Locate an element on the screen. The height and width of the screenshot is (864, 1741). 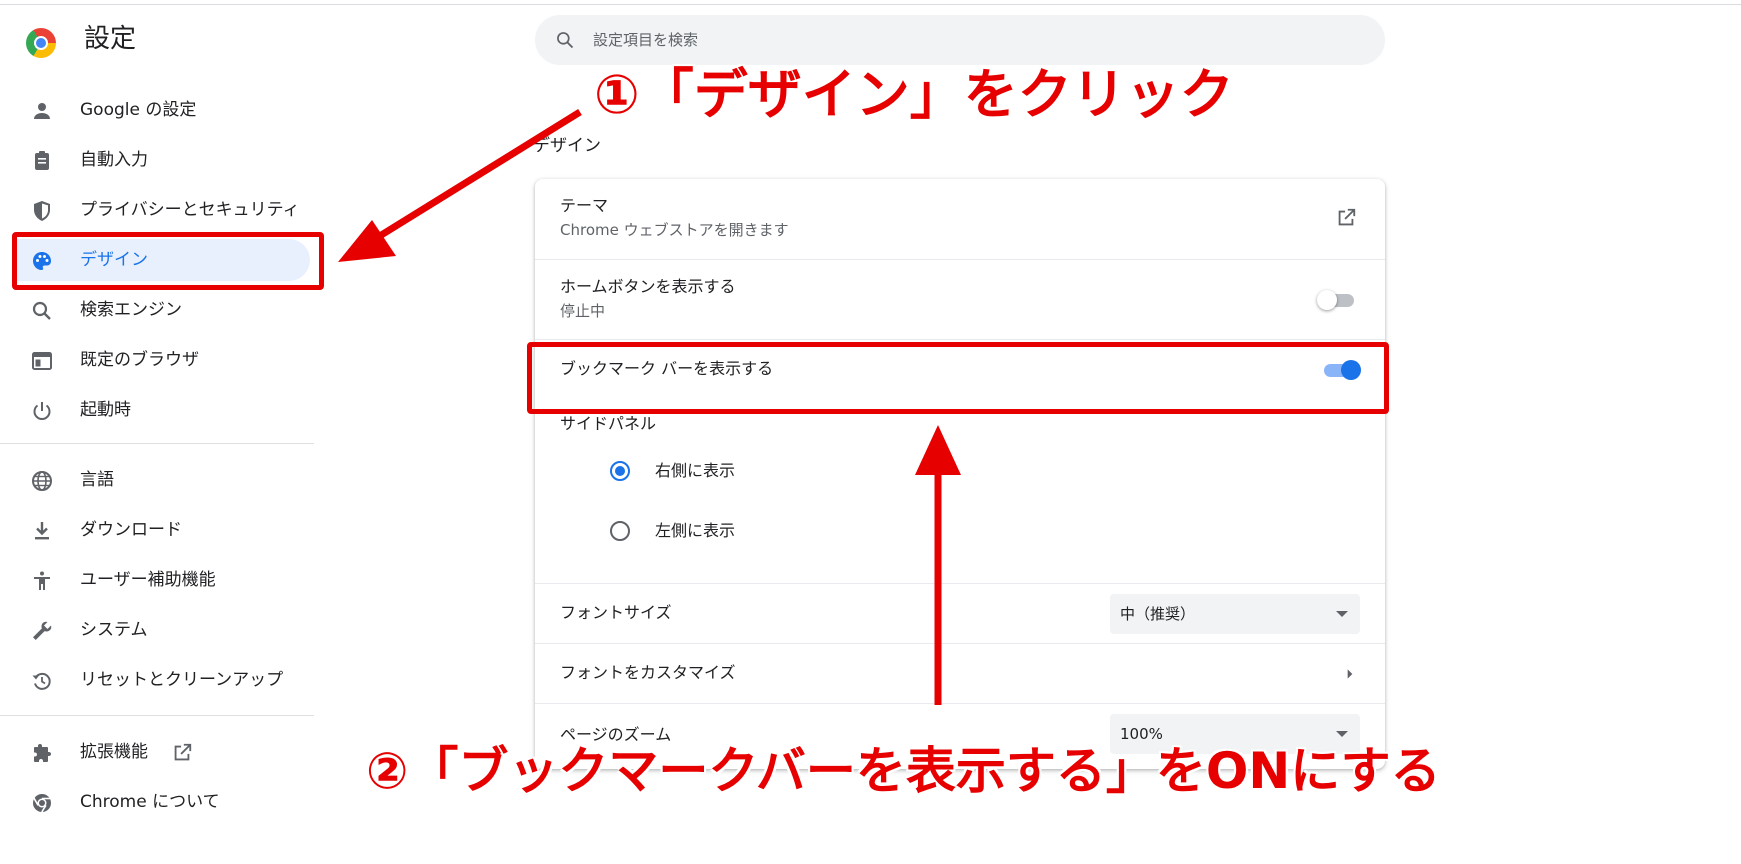
annotation-arrow-2-head is located at coordinates (938, 450).